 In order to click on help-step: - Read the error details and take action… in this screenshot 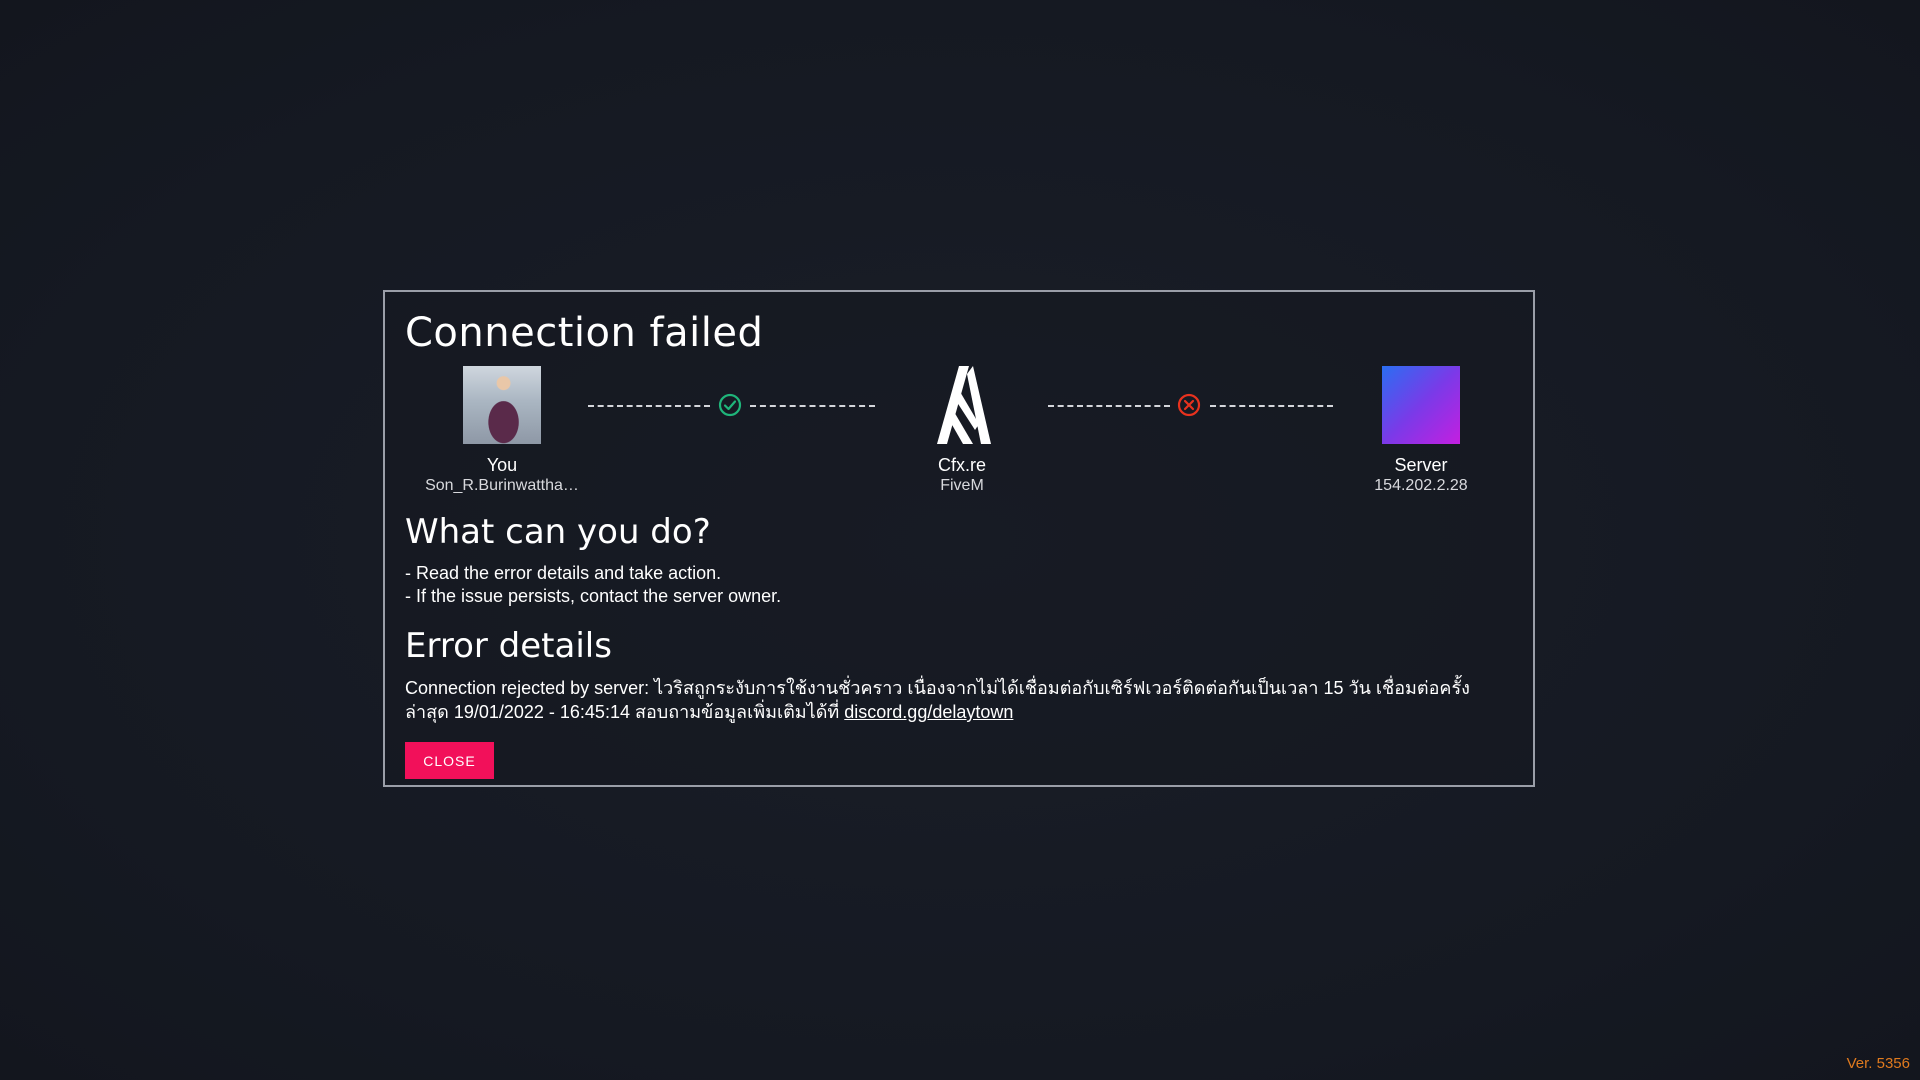, I will do `click(563, 573)`.